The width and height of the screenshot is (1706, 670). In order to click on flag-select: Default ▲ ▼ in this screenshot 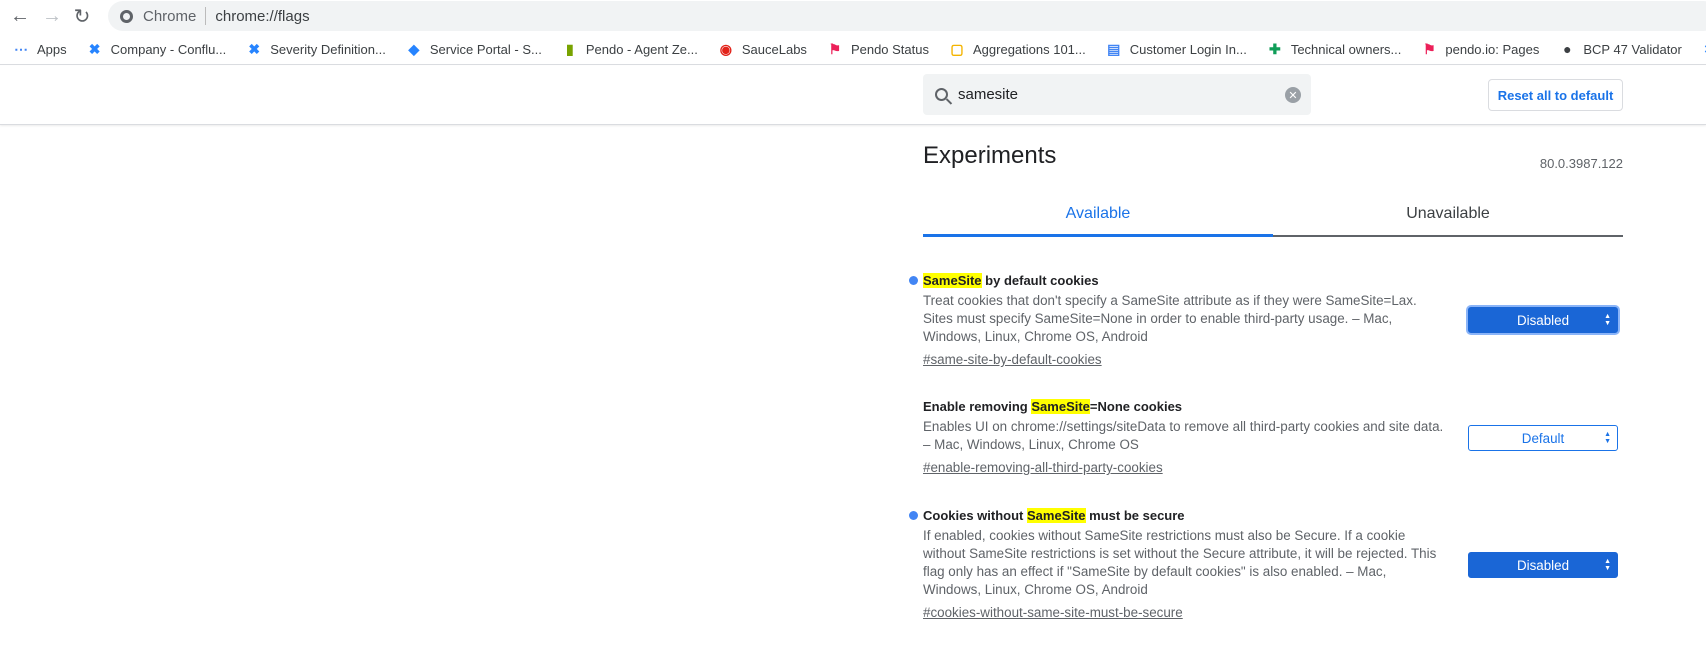, I will do `click(1543, 438)`.